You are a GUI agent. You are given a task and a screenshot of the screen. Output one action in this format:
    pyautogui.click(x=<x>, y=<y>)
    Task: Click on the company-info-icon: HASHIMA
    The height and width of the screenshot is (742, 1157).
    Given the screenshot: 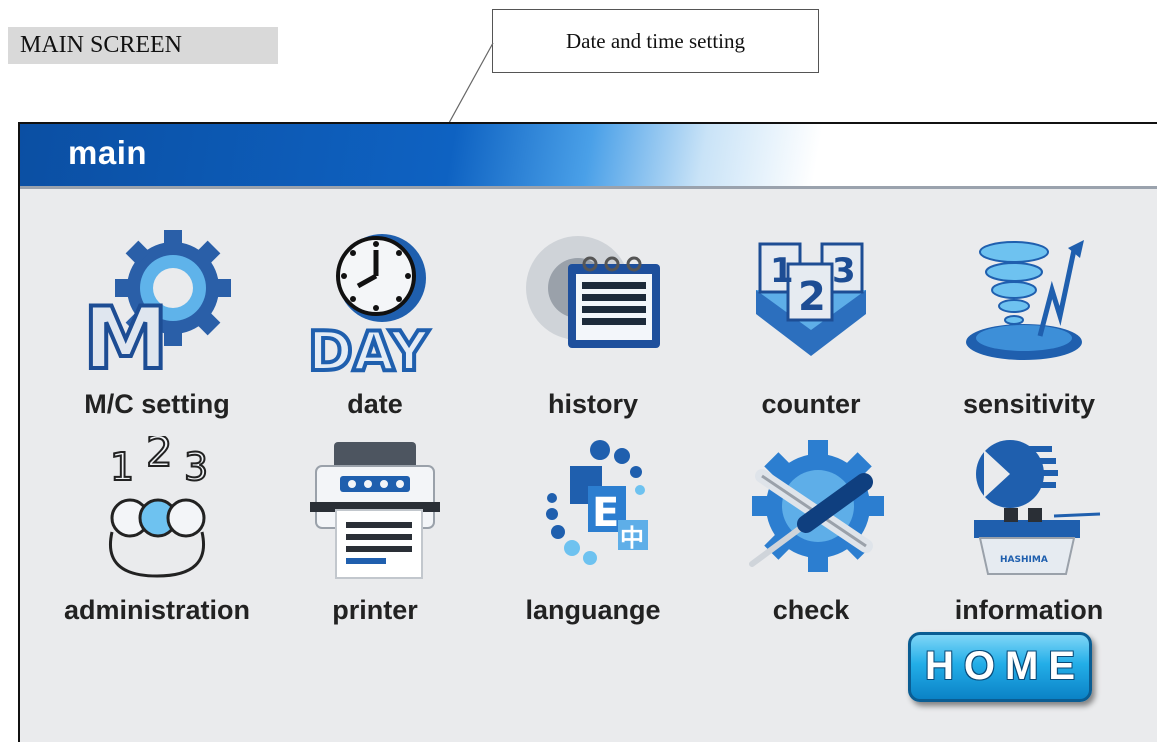 What is the action you would take?
    pyautogui.click(x=1037, y=507)
    